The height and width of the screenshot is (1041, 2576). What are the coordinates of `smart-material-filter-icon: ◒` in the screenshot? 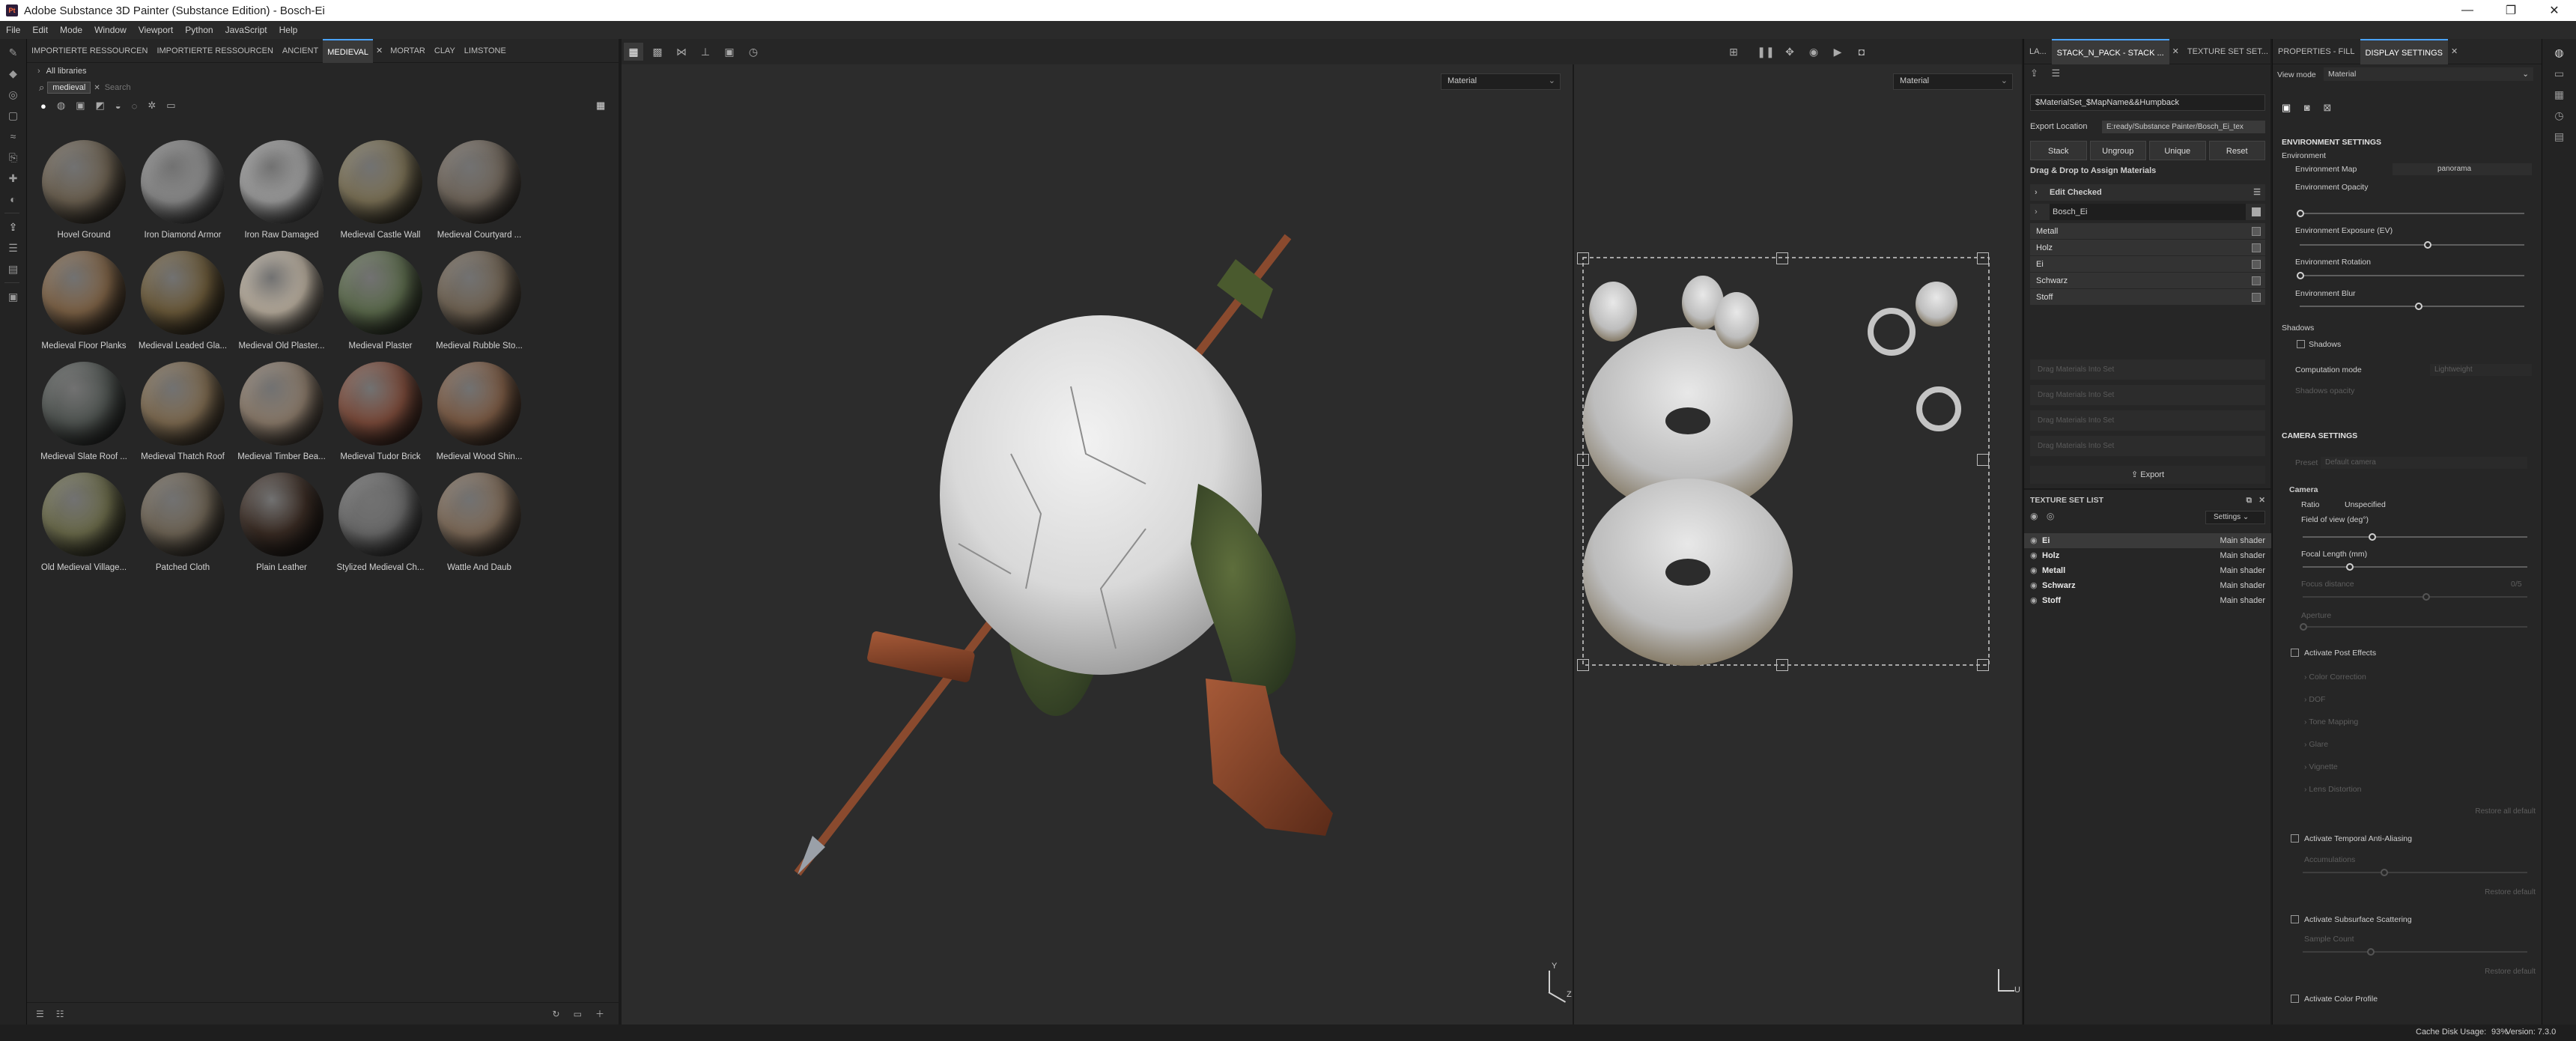 It's located at (118, 106).